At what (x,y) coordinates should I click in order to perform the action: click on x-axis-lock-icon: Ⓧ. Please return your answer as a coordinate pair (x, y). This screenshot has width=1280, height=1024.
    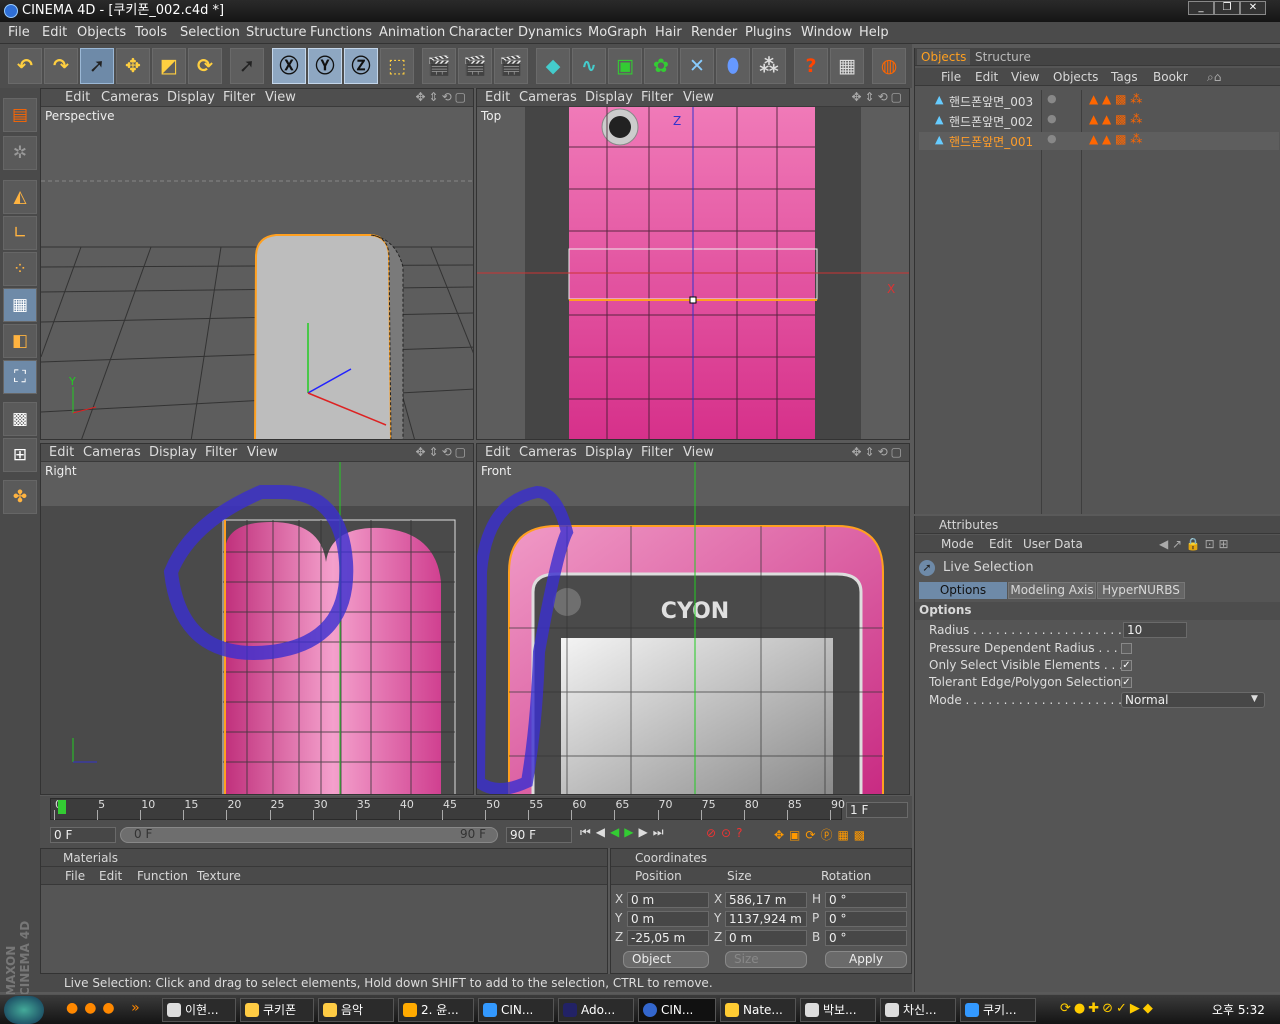
    Looking at the image, I should click on (289, 66).